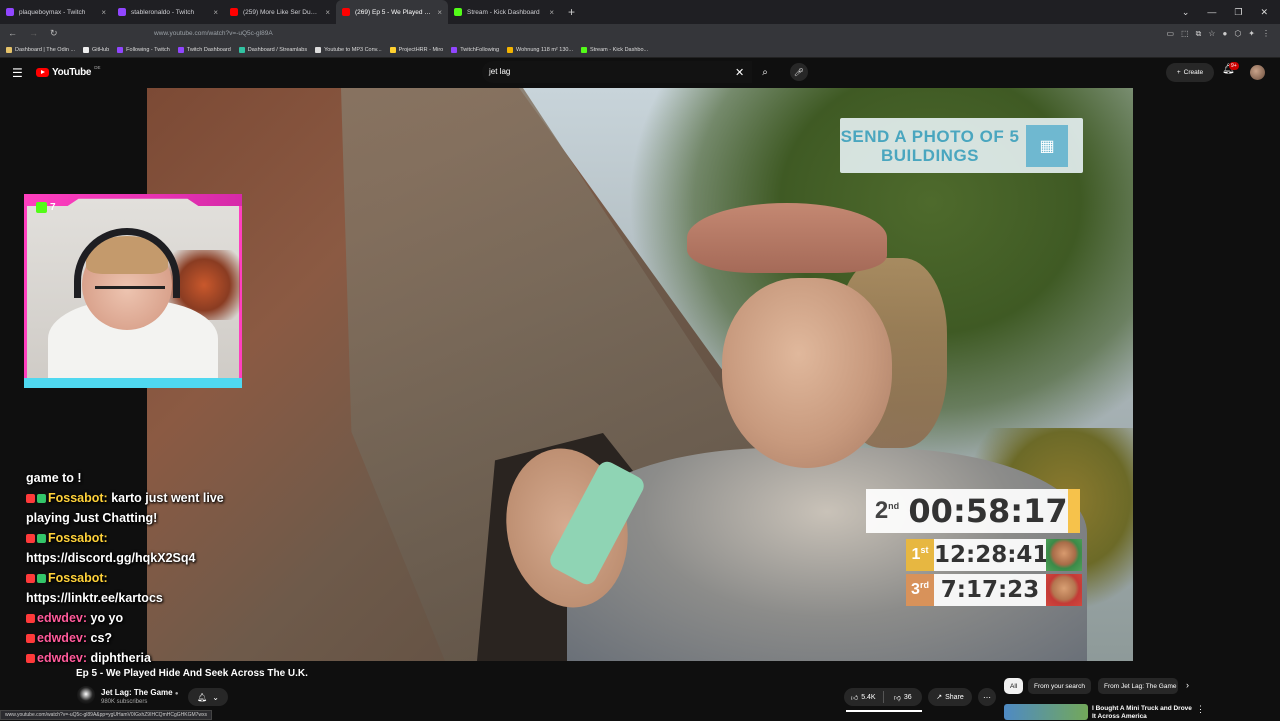 This screenshot has width=1280, height=721. I want to click on converter-icon, so click(318, 50).